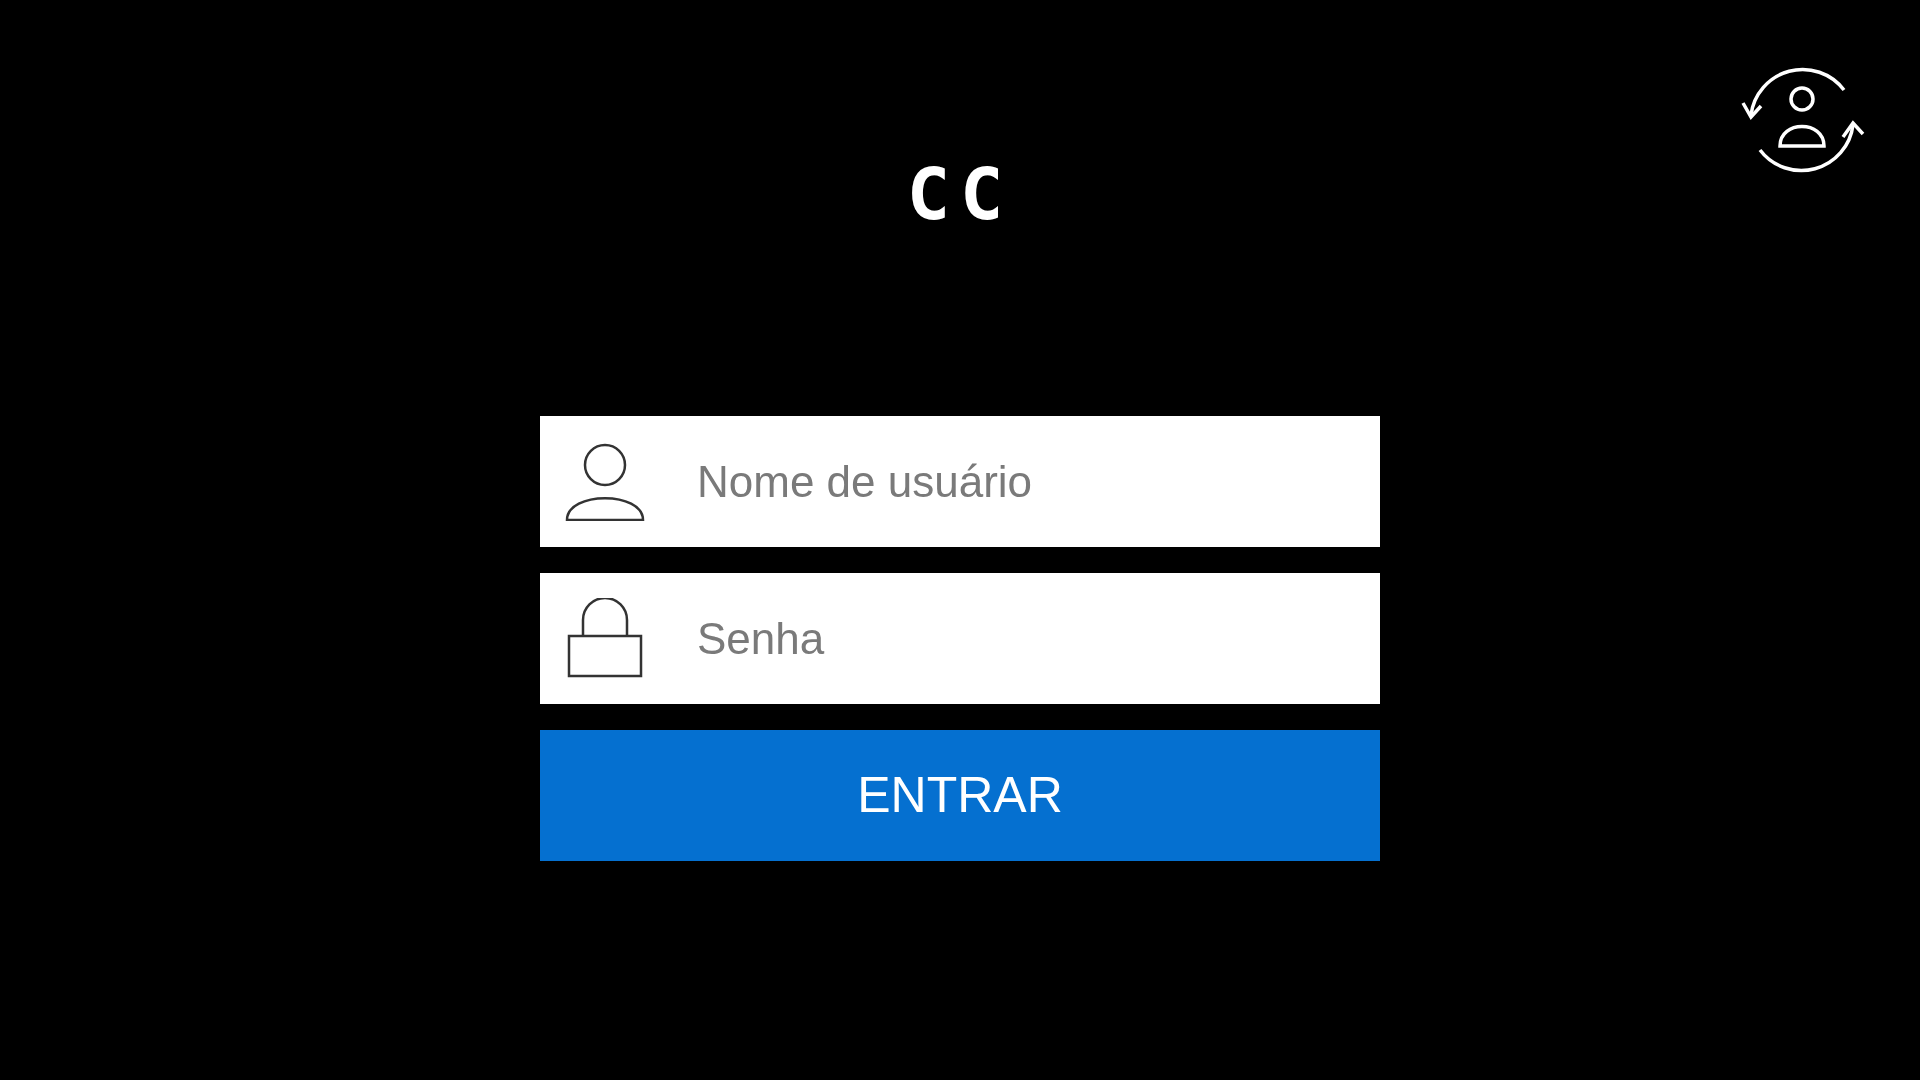 Image resolution: width=1920 pixels, height=1080 pixels. I want to click on user-switch-icon, so click(1802, 120).